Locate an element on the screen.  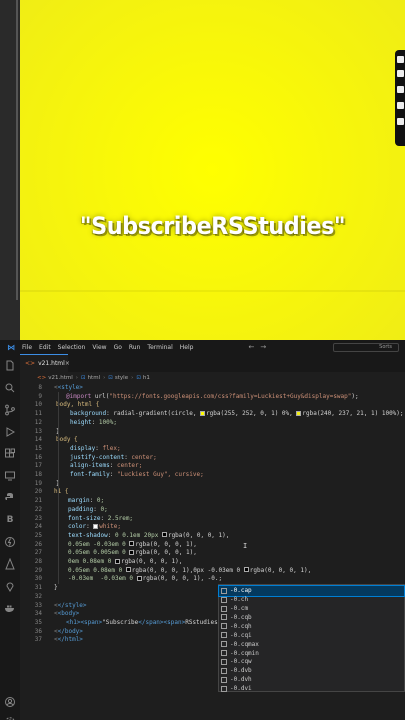
line-number: 27 is located at coordinates (38, 553).